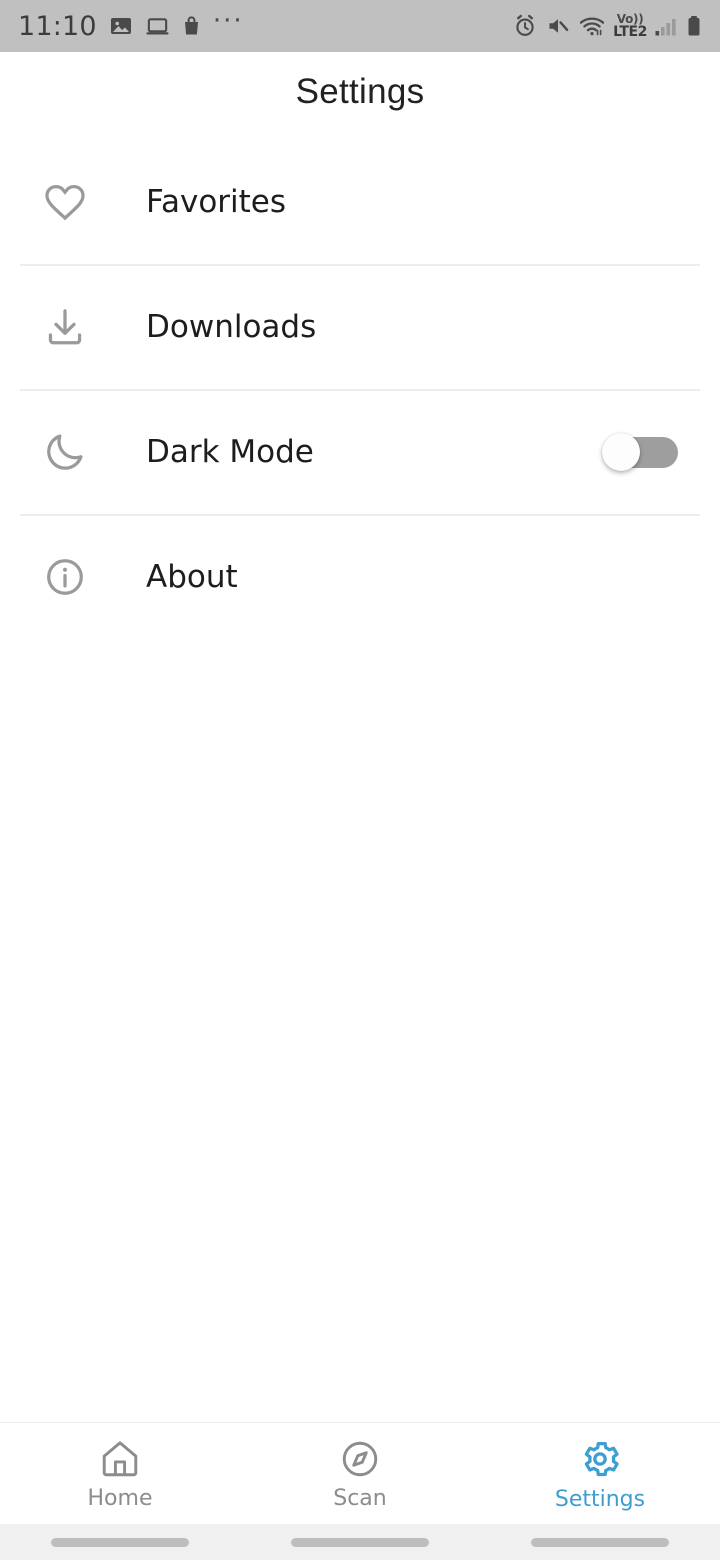  I want to click on settings-row-downloads: Downloads, so click(360, 326).